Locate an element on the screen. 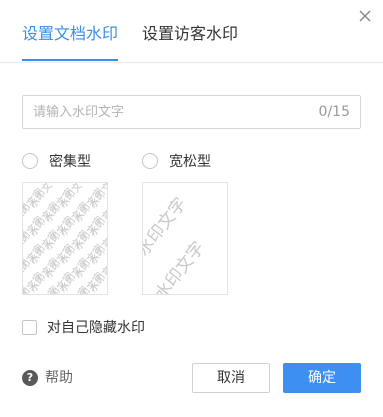 Image resolution: width=383 pixels, height=417 pixels. radio-label-loose: 宽松型 is located at coordinates (190, 162).